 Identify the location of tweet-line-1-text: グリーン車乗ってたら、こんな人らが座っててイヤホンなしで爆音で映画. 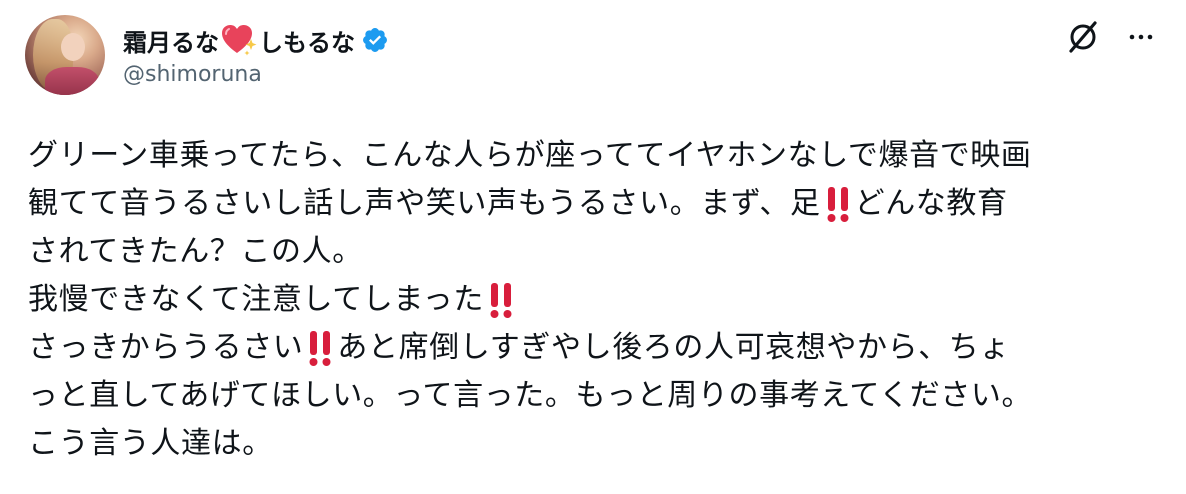
(530, 155).